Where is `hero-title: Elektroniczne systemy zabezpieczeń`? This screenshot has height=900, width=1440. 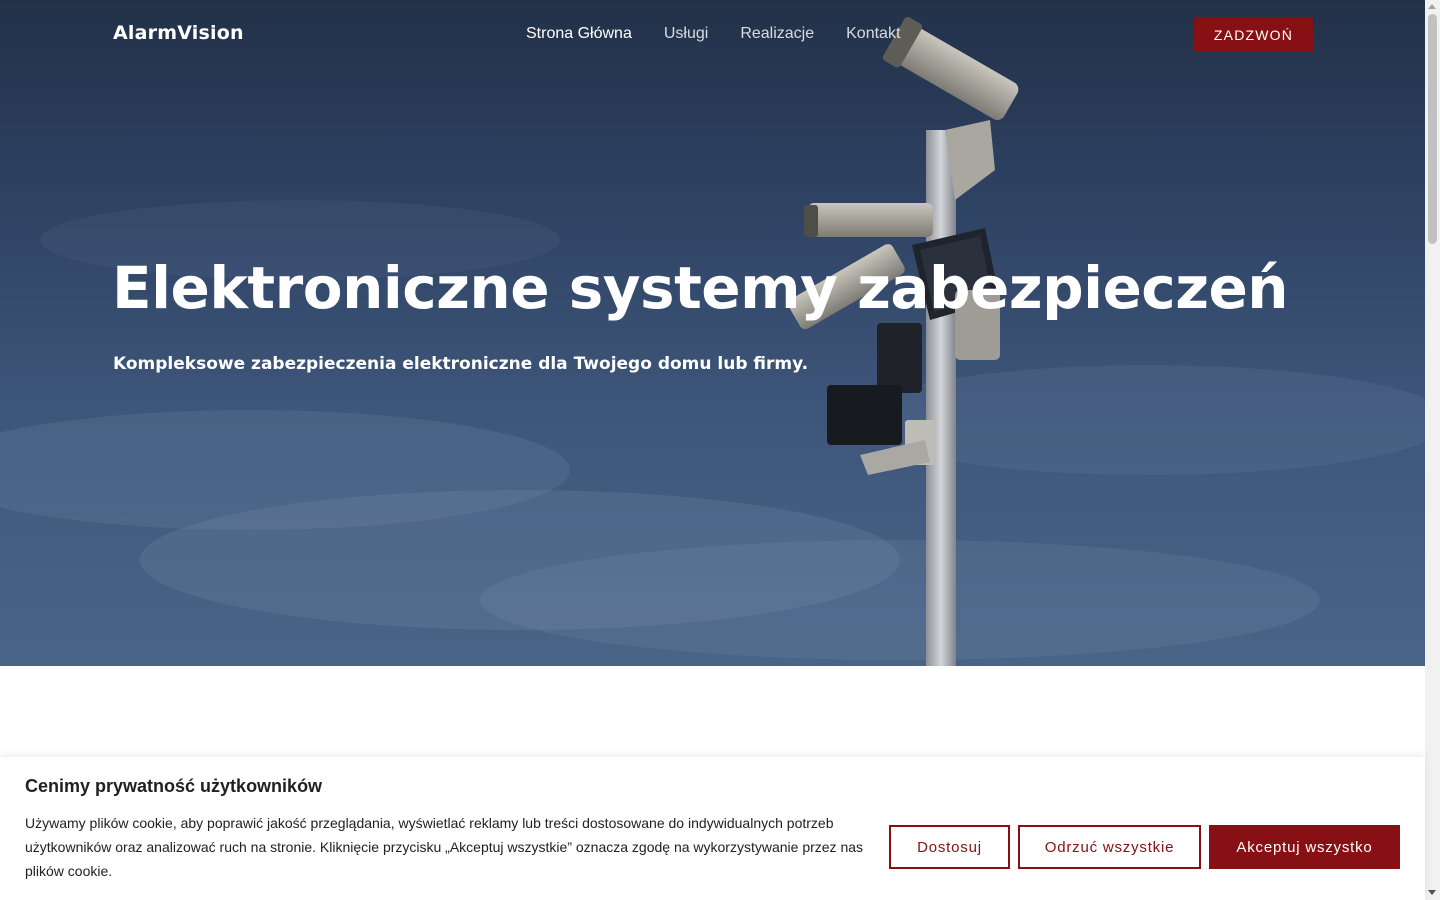
hero-title: Elektroniczne systemy zabezpieczeń is located at coordinates (700, 288).